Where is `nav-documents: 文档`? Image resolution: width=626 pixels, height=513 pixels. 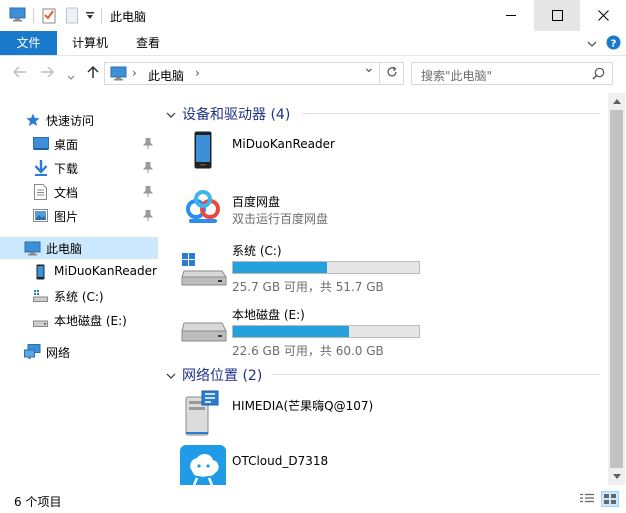 nav-documents: 文档 is located at coordinates (79, 192).